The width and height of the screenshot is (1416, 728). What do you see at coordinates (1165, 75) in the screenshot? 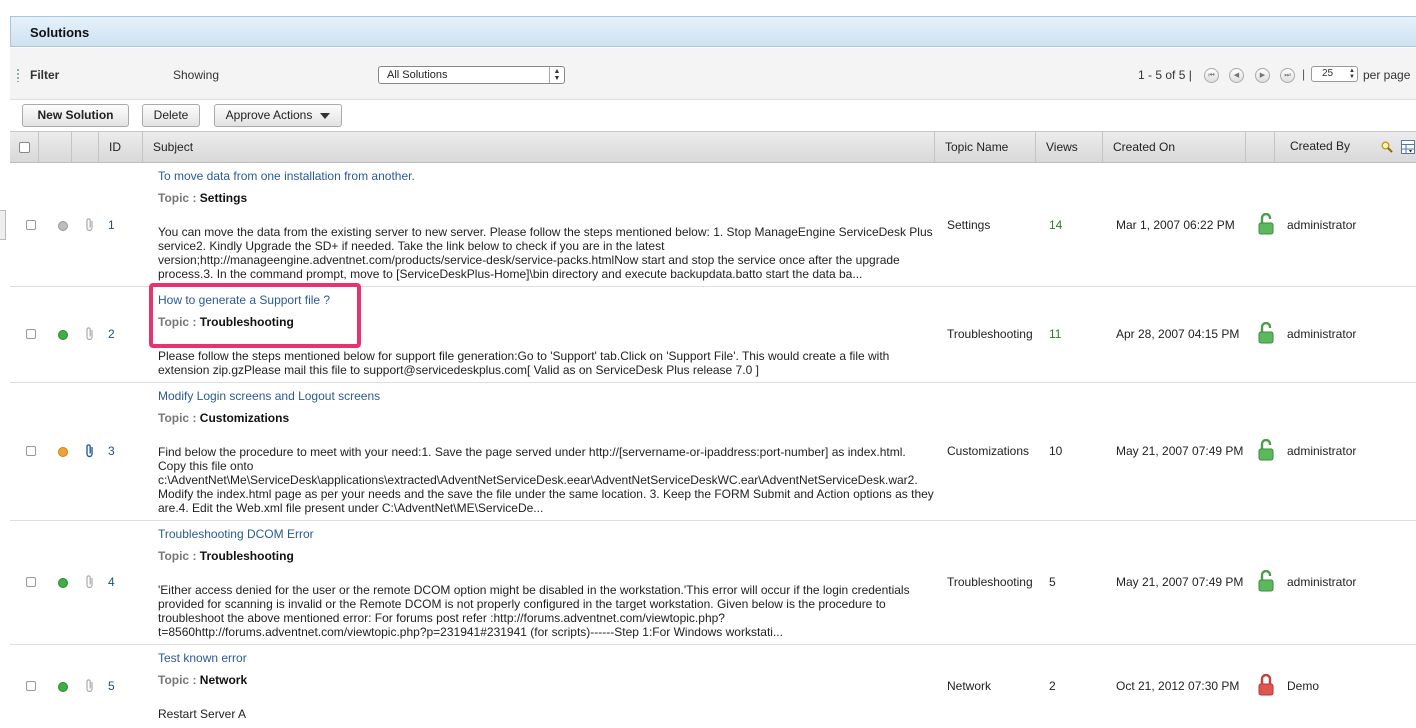
I see `paging-info: 1 - 5 of 5 |` at bounding box center [1165, 75].